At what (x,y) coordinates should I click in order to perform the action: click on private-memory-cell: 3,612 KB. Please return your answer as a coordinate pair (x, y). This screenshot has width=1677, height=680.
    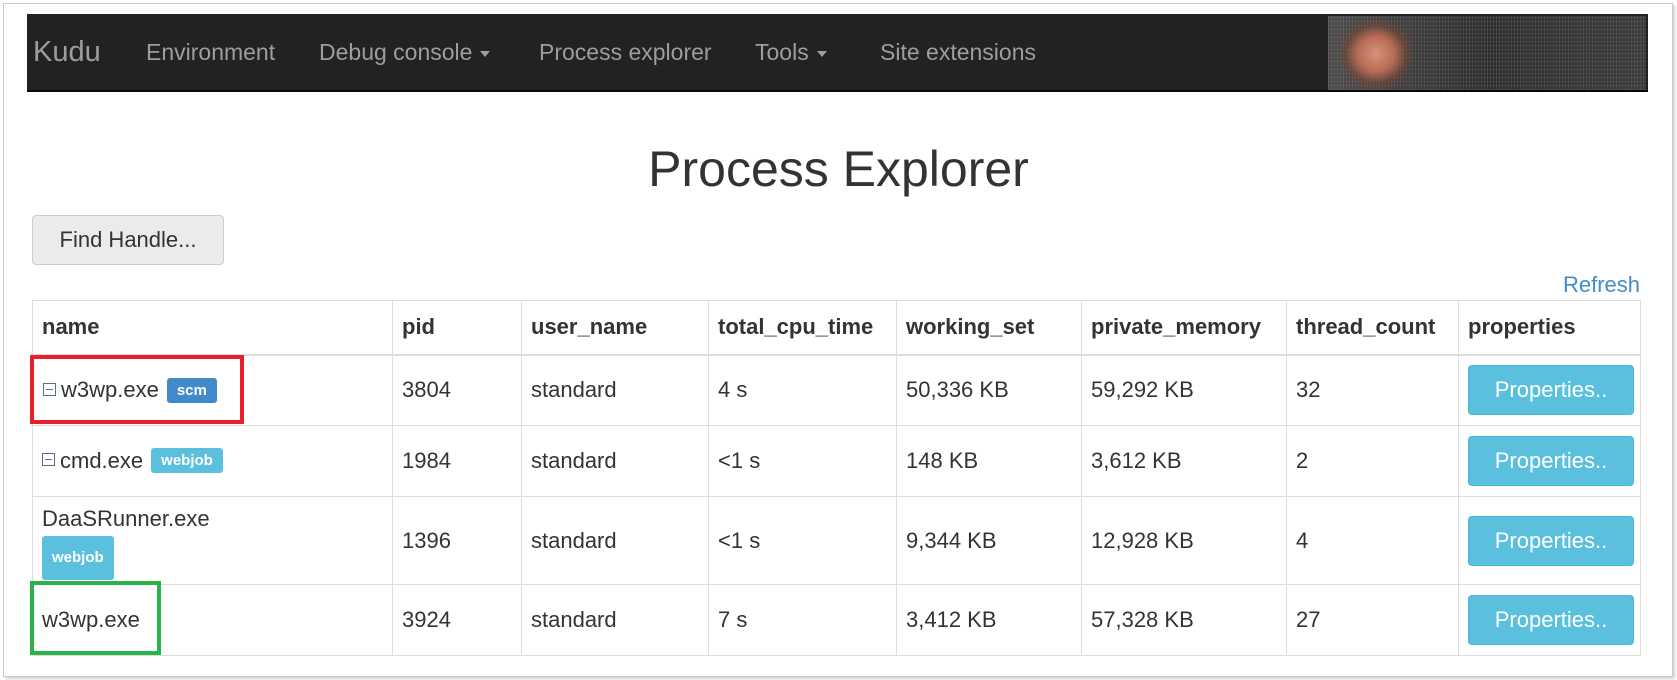
    Looking at the image, I should click on (1184, 461).